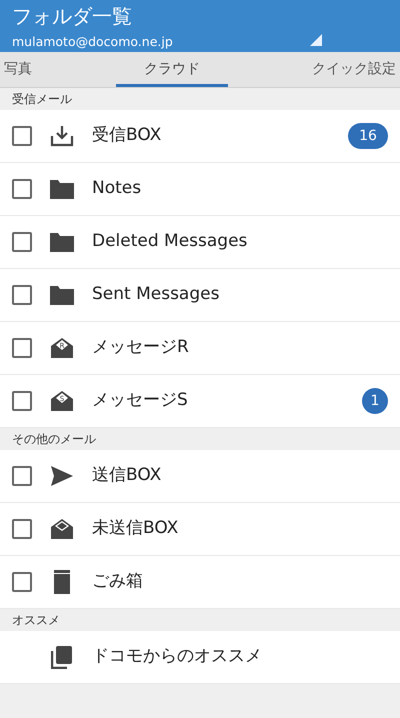 Image resolution: width=400 pixels, height=718 pixels. I want to click on folder-name: 送信BOX, so click(127, 476).